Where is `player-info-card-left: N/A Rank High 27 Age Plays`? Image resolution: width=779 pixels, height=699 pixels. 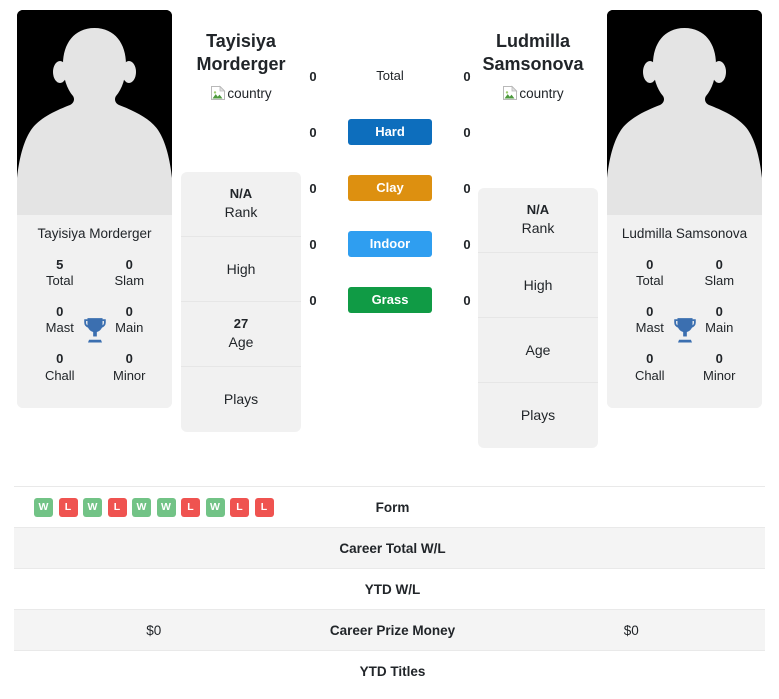
player-info-card-left: N/A Rank High 27 Age Plays is located at coordinates (241, 302).